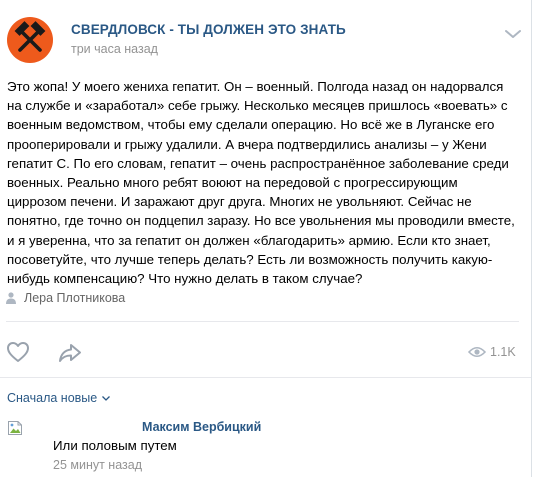 The height and width of the screenshot is (477, 539). I want to click on post-time: три часа назад, so click(114, 49).